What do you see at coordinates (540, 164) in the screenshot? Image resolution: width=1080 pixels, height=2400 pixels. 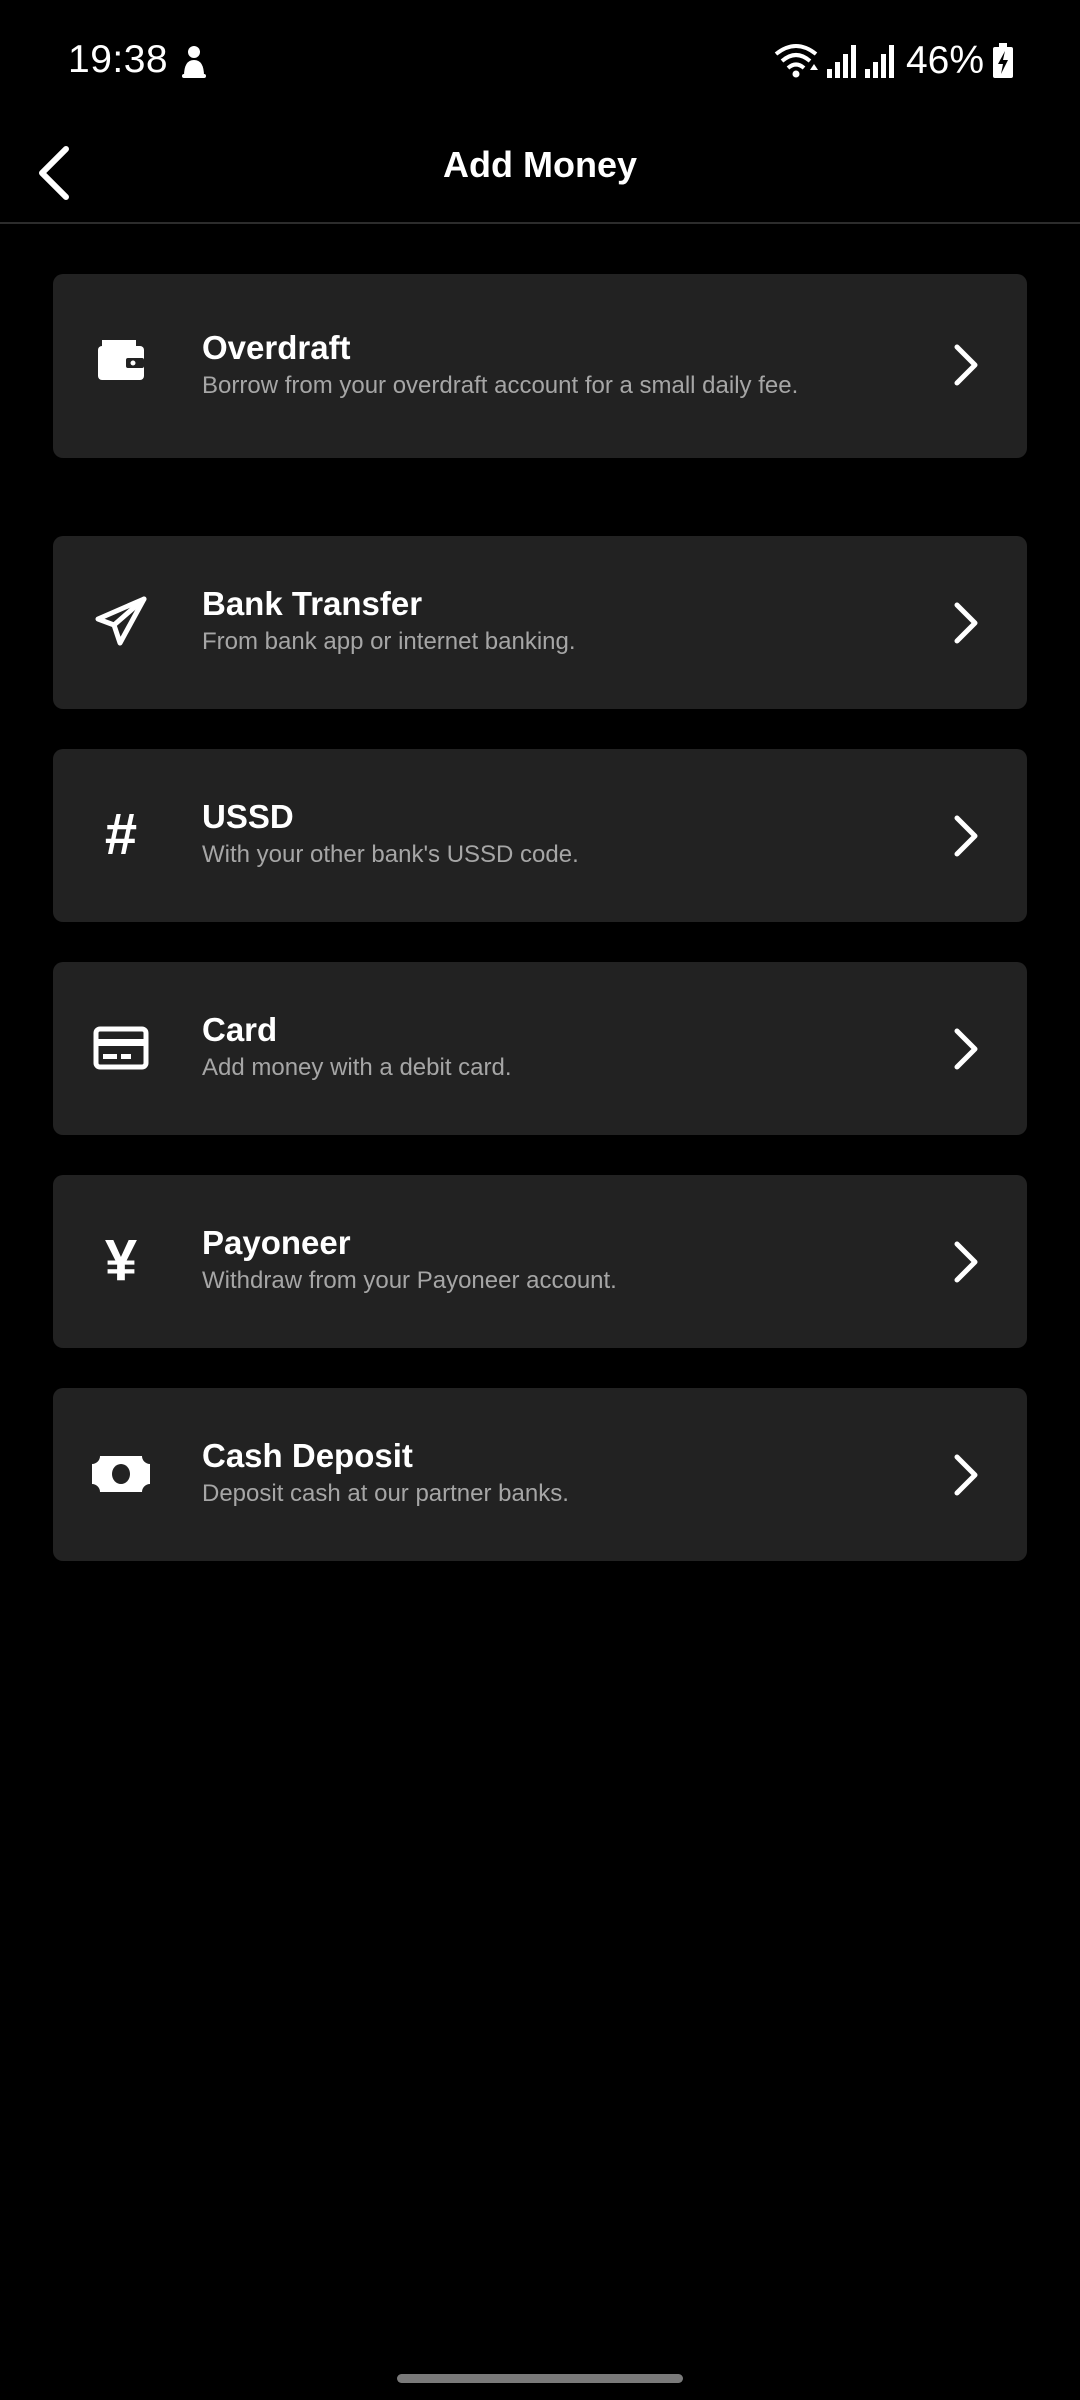 I see `page-title: Add Money` at bounding box center [540, 164].